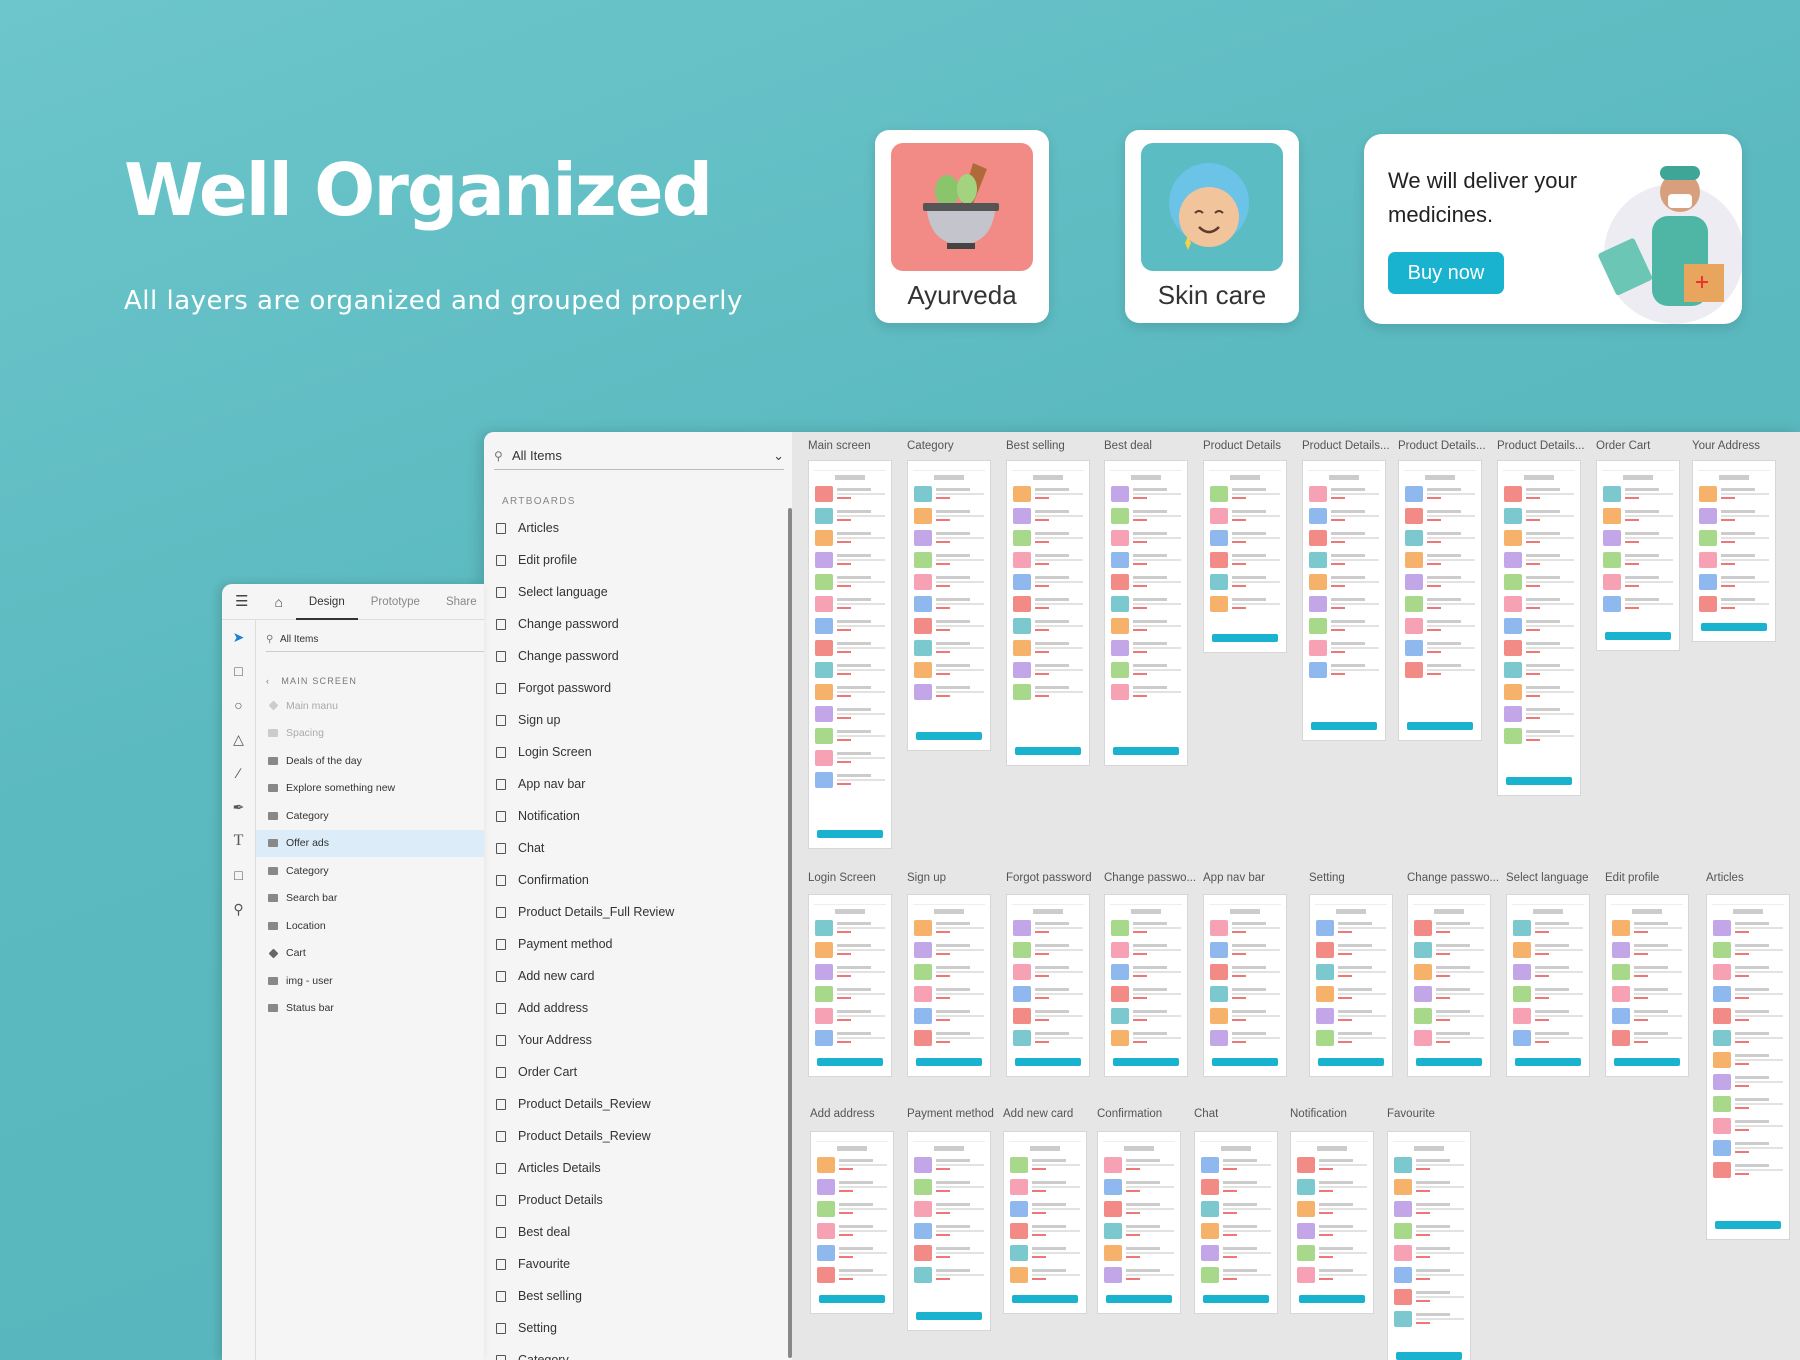 This screenshot has width=1800, height=1360. I want to click on tab-share: Share, so click(458, 602).